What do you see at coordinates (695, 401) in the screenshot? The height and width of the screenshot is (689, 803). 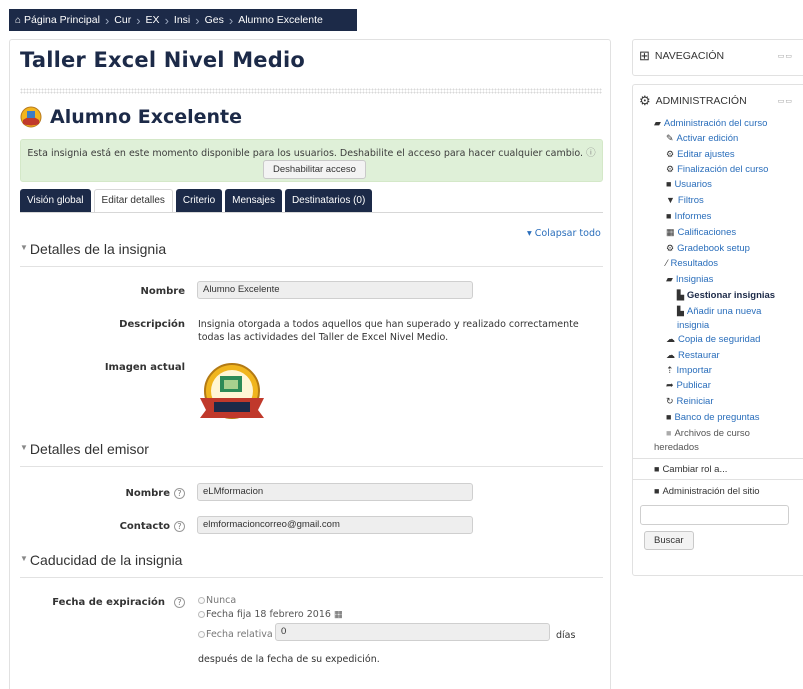 I see `admin-item-label: Reiniciar` at bounding box center [695, 401].